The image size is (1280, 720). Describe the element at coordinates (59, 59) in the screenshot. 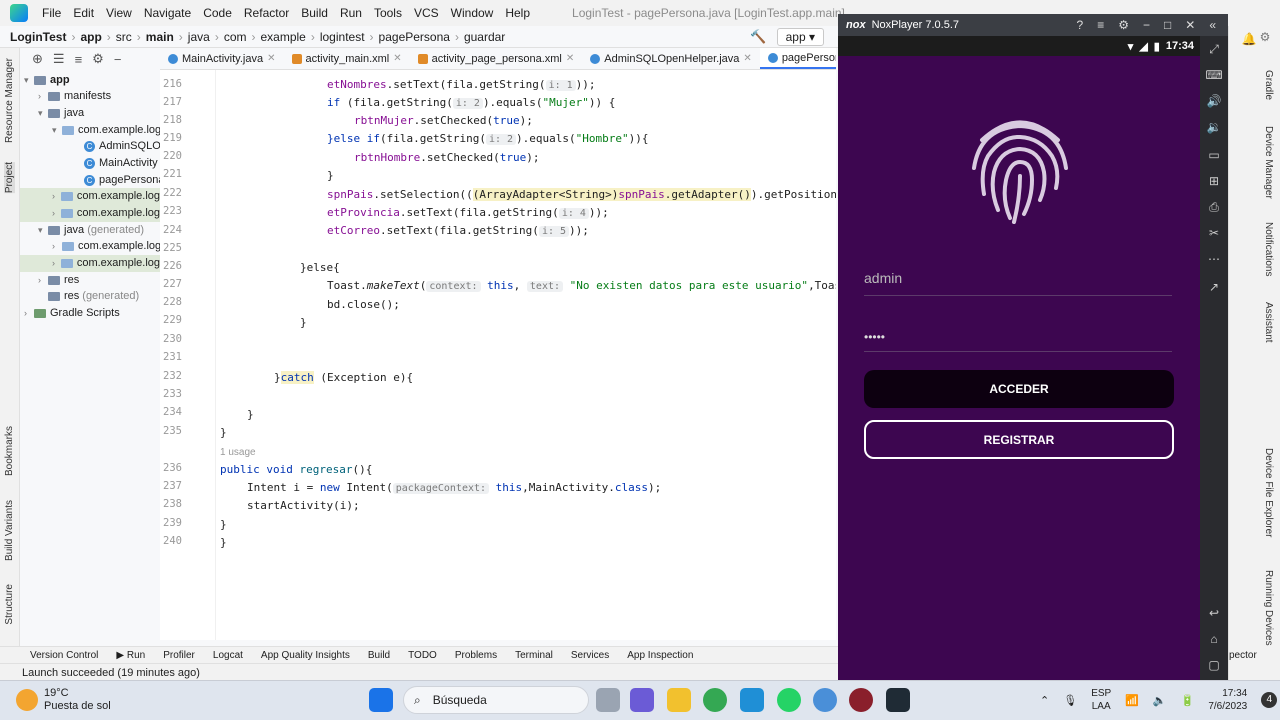

I see `collapse-all-icon: ☰` at that location.